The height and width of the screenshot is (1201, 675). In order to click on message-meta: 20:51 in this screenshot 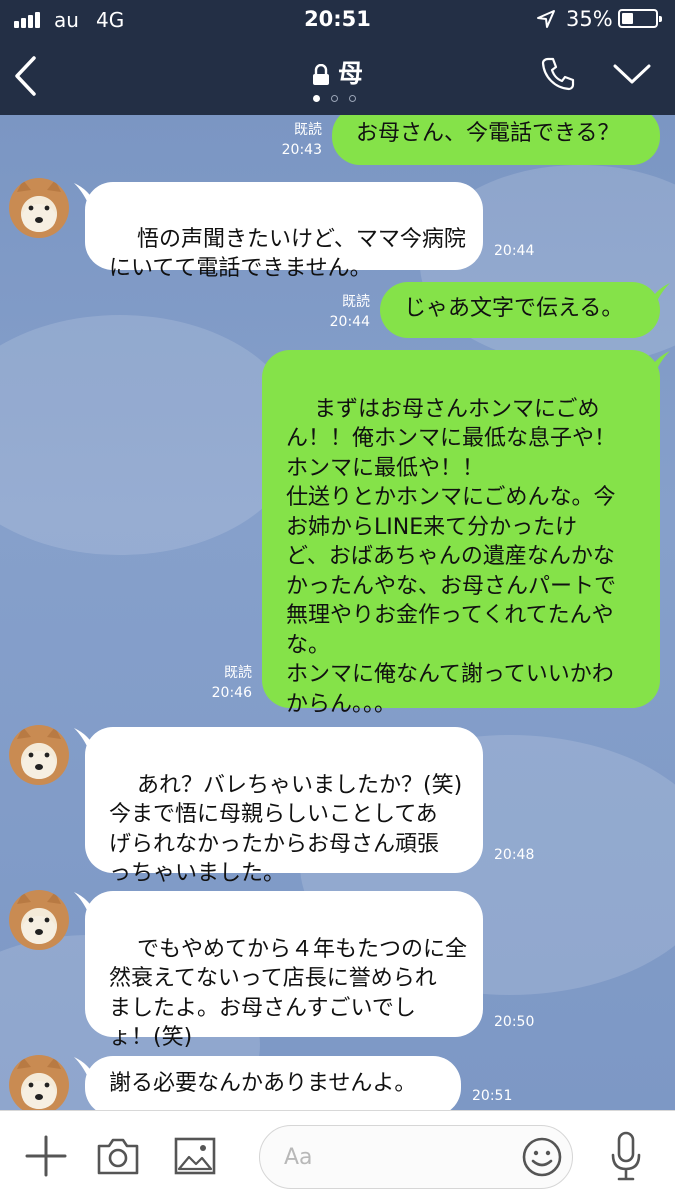, I will do `click(502, 1096)`.